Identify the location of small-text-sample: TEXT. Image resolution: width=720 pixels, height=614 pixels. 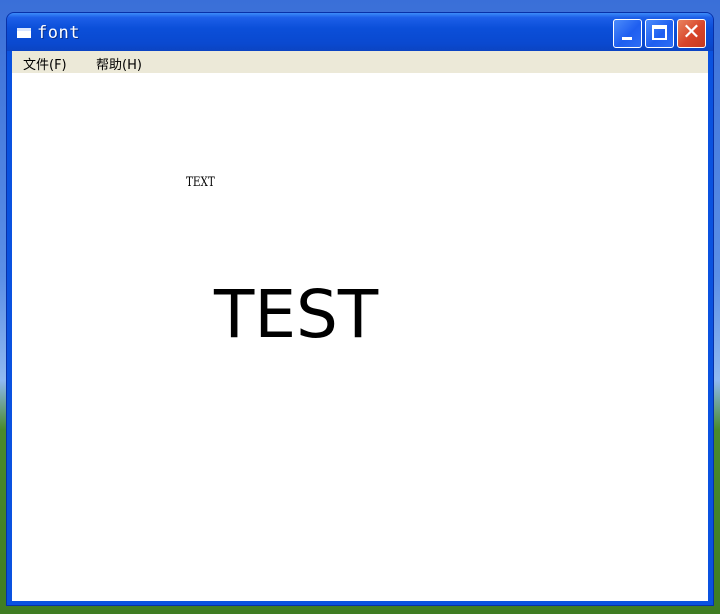
(200, 182).